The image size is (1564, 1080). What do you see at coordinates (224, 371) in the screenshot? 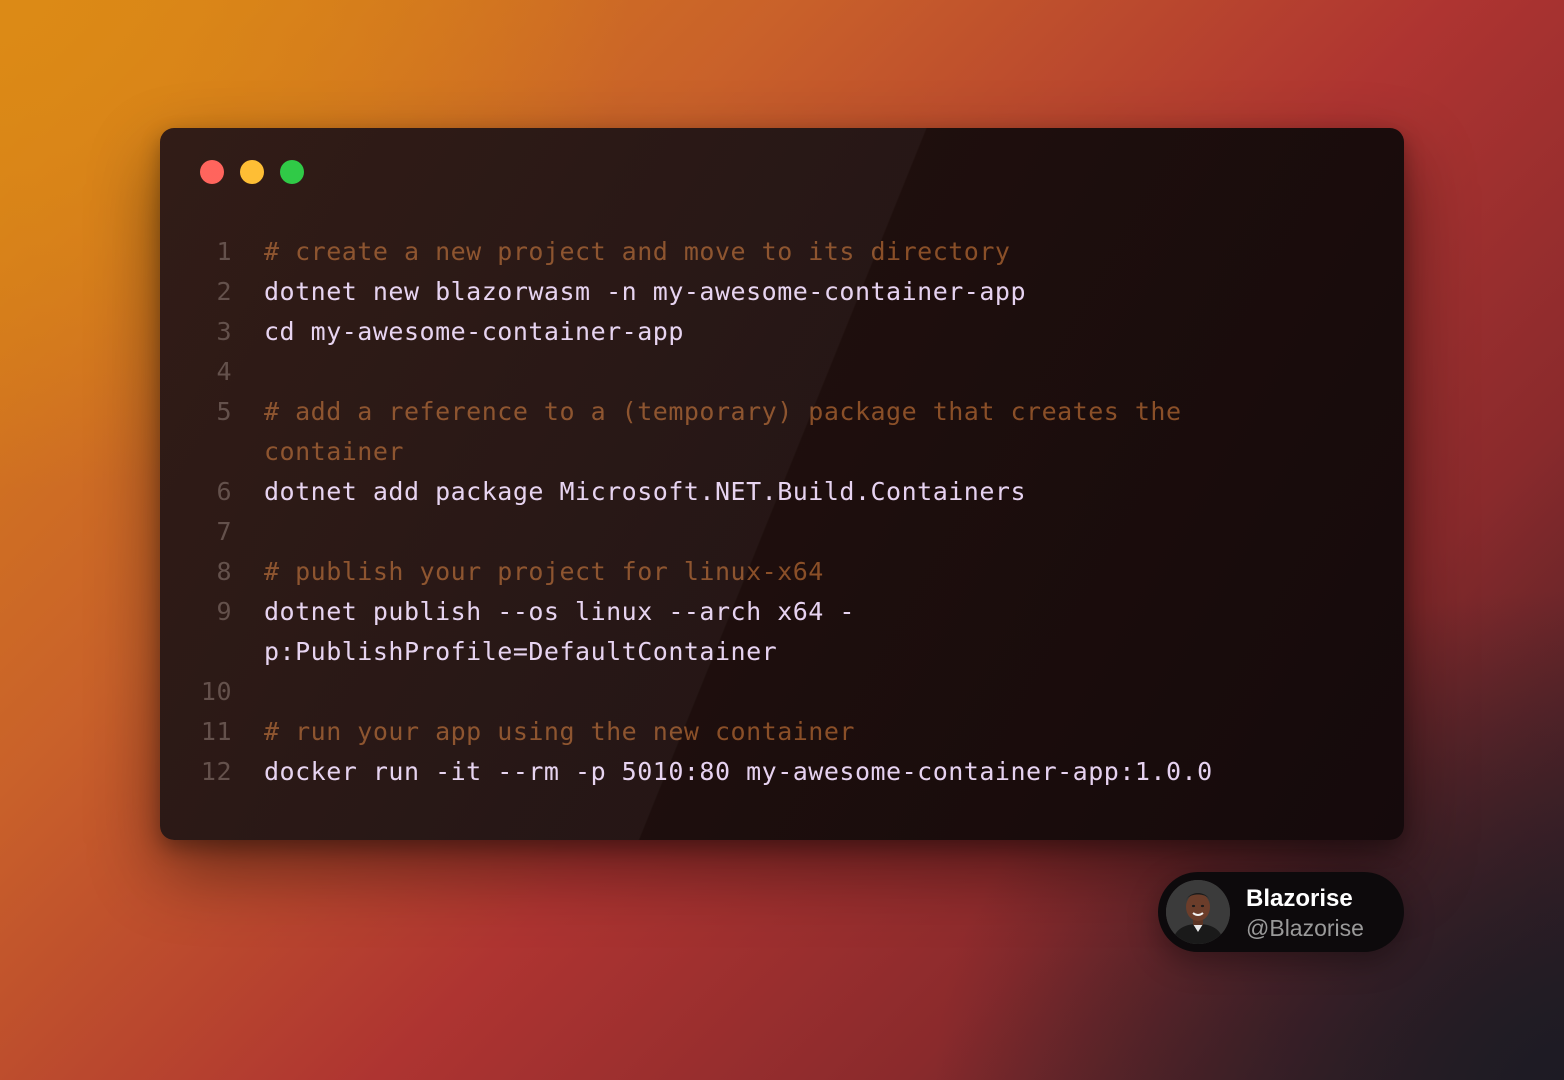
I see `line-number: 4` at bounding box center [224, 371].